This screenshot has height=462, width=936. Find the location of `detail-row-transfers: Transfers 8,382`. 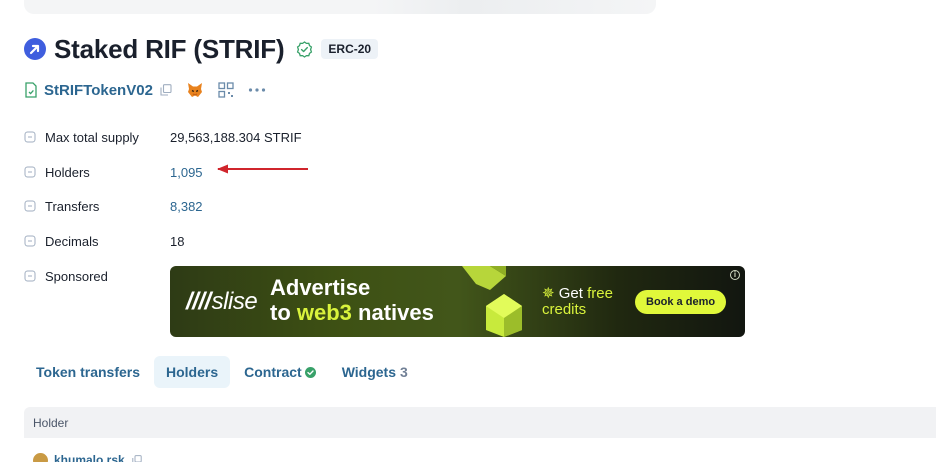

detail-row-transfers: Transfers 8,382 is located at coordinates (113, 206).